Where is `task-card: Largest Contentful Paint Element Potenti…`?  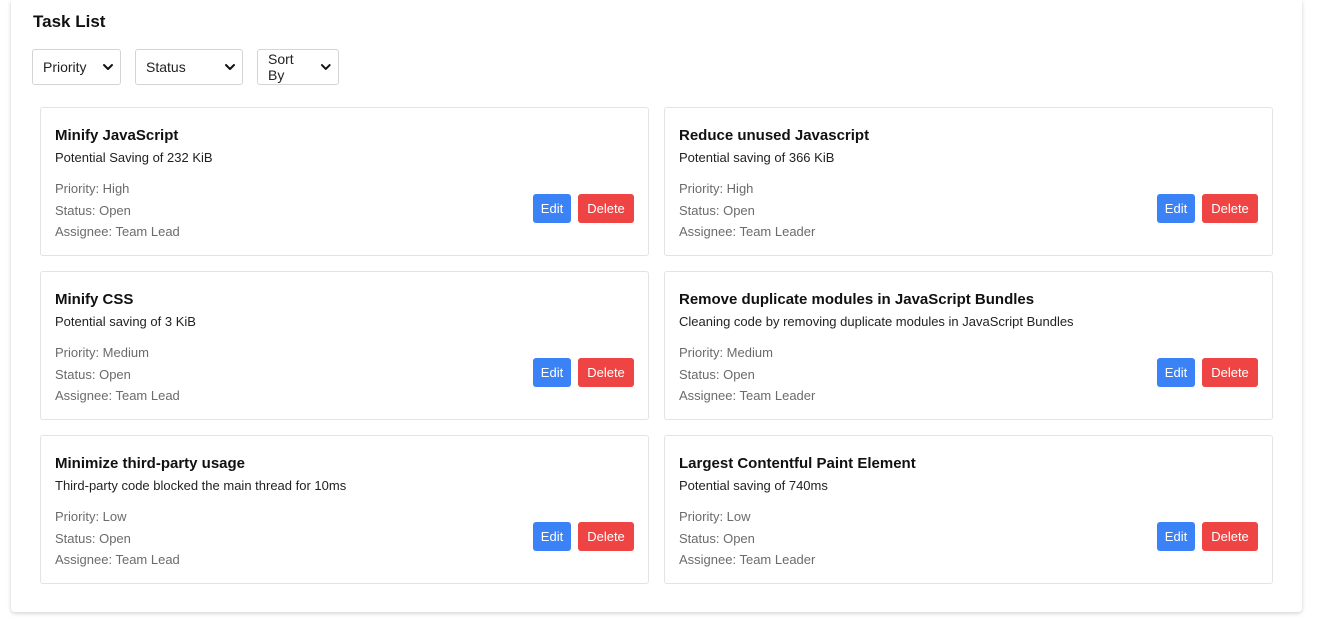
task-card: Largest Contentful Paint Element Potenti… is located at coordinates (968, 509).